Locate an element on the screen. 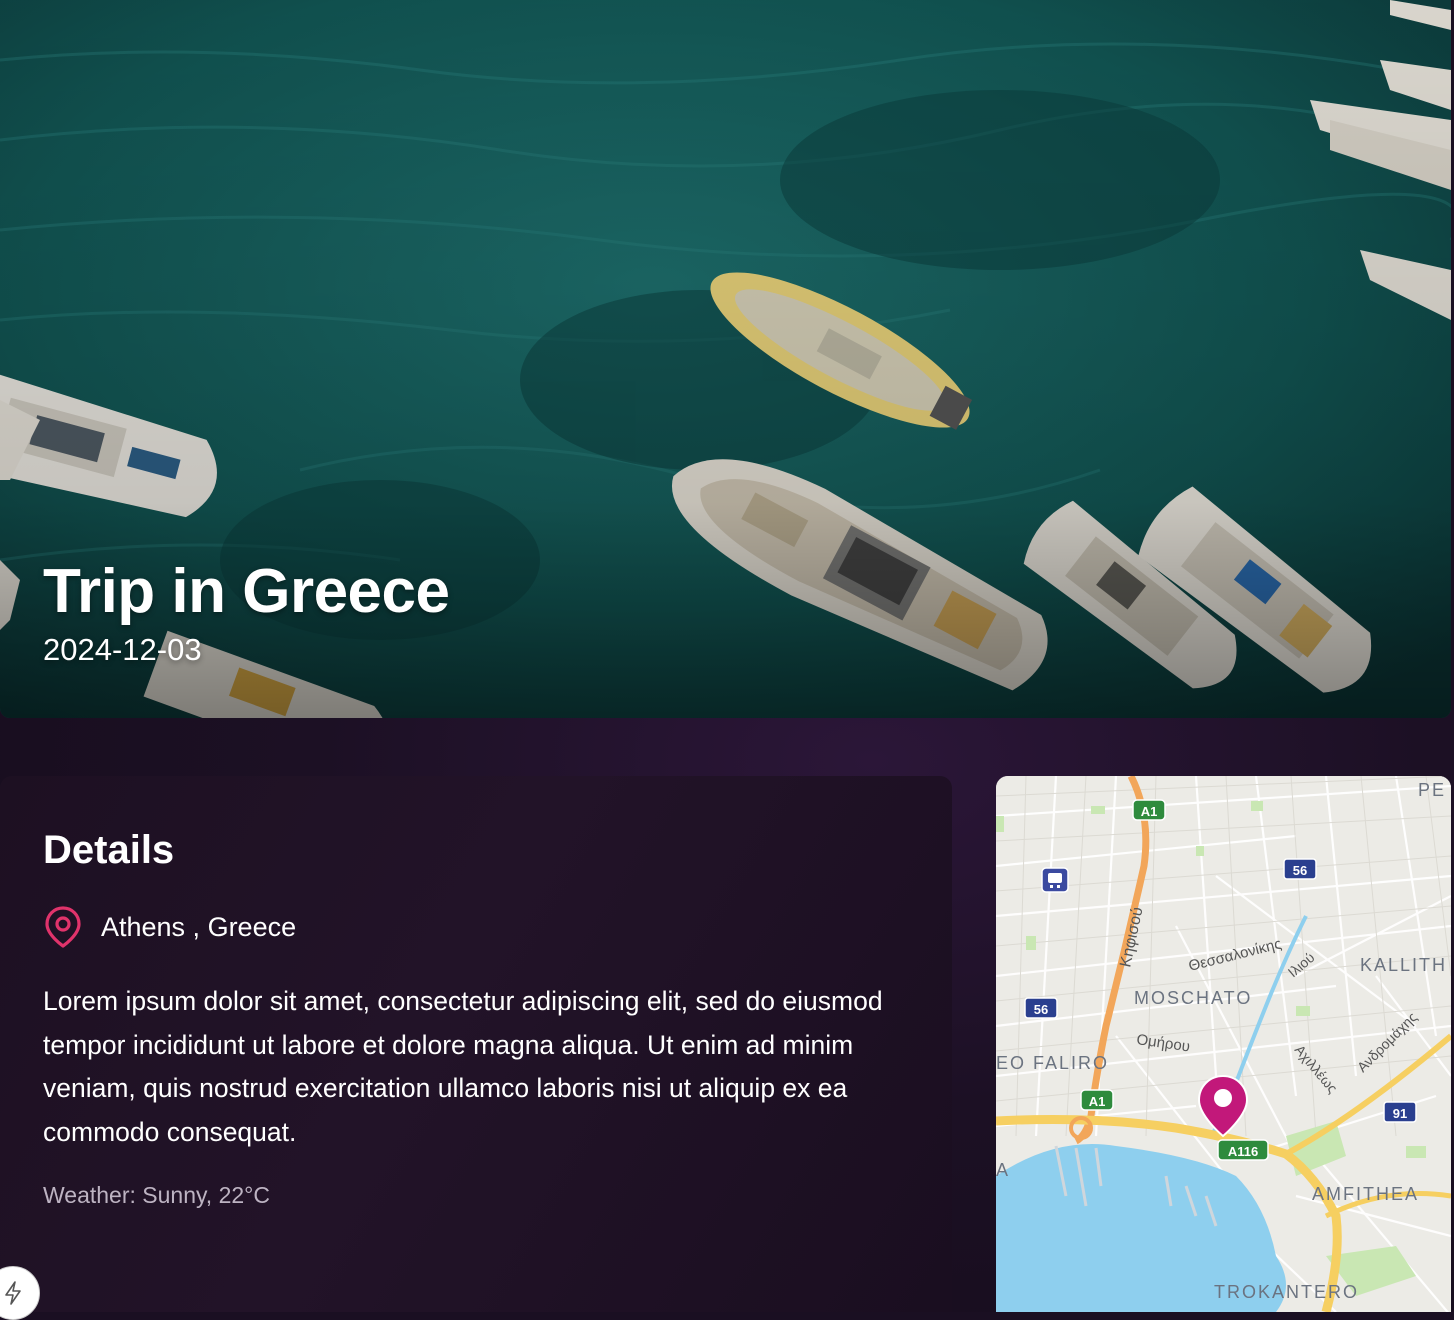 The image size is (1454, 1320). label-moschato: MOSCHATO is located at coordinates (1193, 998).